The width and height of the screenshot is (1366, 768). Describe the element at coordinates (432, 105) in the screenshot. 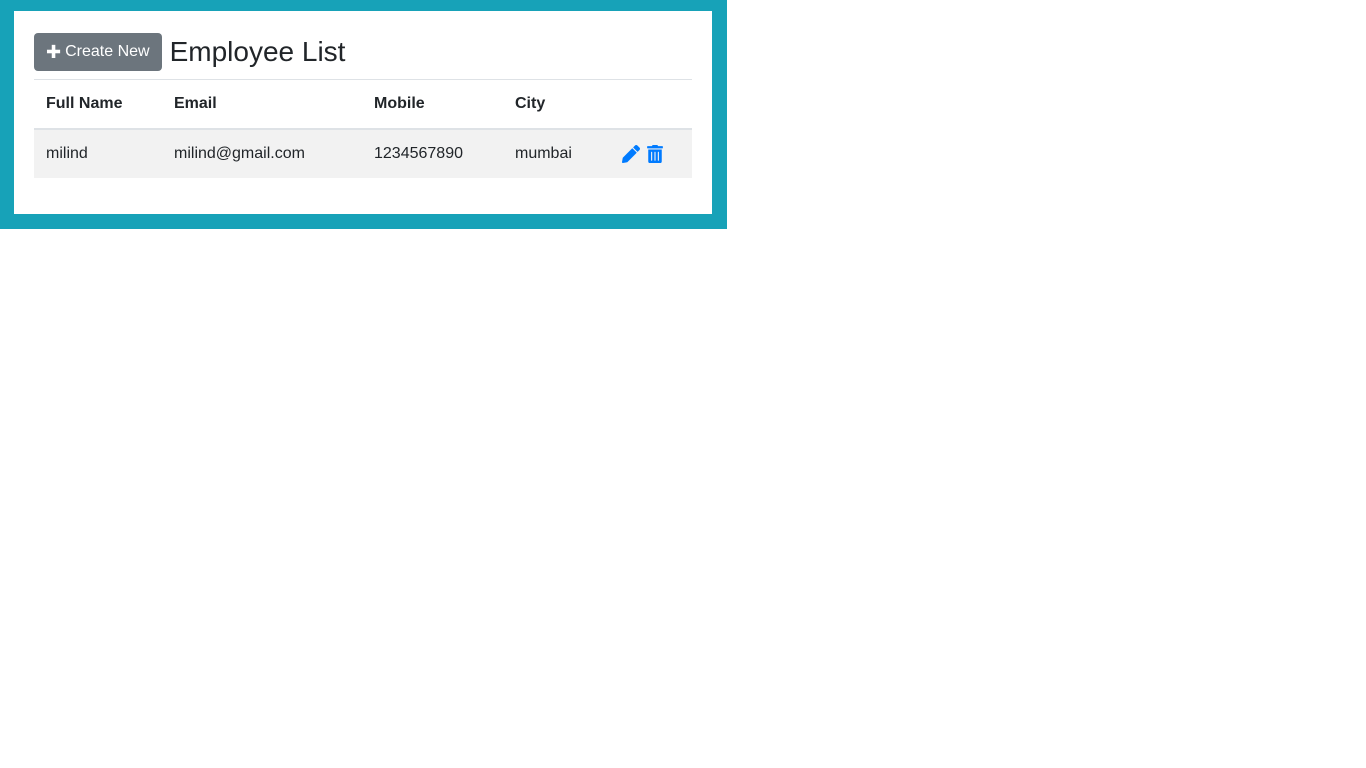

I see `column-header-mobile: Mobile` at that location.